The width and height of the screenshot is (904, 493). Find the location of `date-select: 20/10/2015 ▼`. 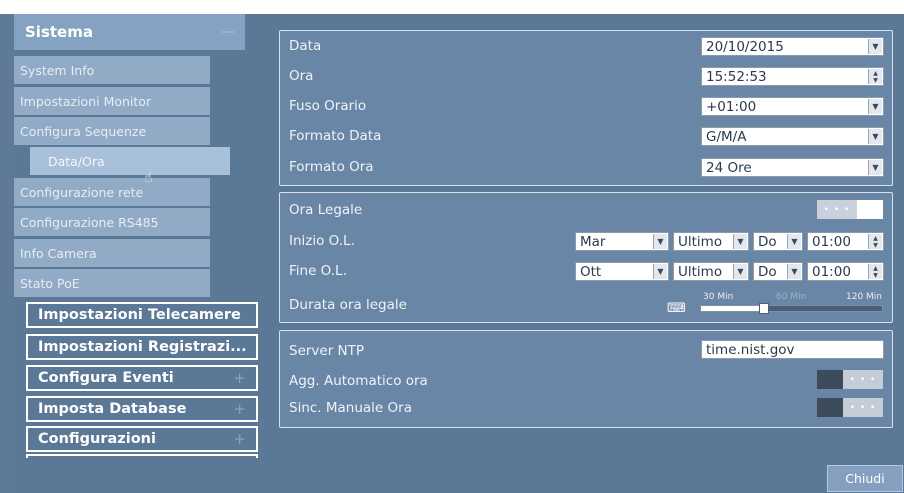

date-select: 20/10/2015 ▼ is located at coordinates (792, 46).